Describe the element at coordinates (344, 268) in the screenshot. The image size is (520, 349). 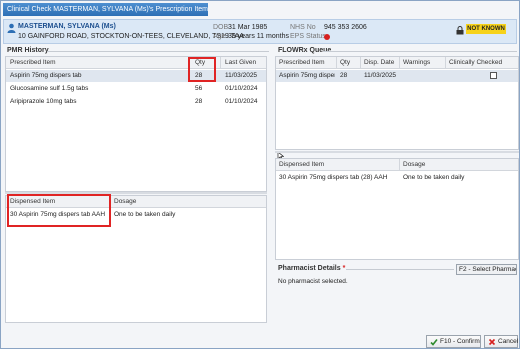
I see `required-mark: *` at that location.